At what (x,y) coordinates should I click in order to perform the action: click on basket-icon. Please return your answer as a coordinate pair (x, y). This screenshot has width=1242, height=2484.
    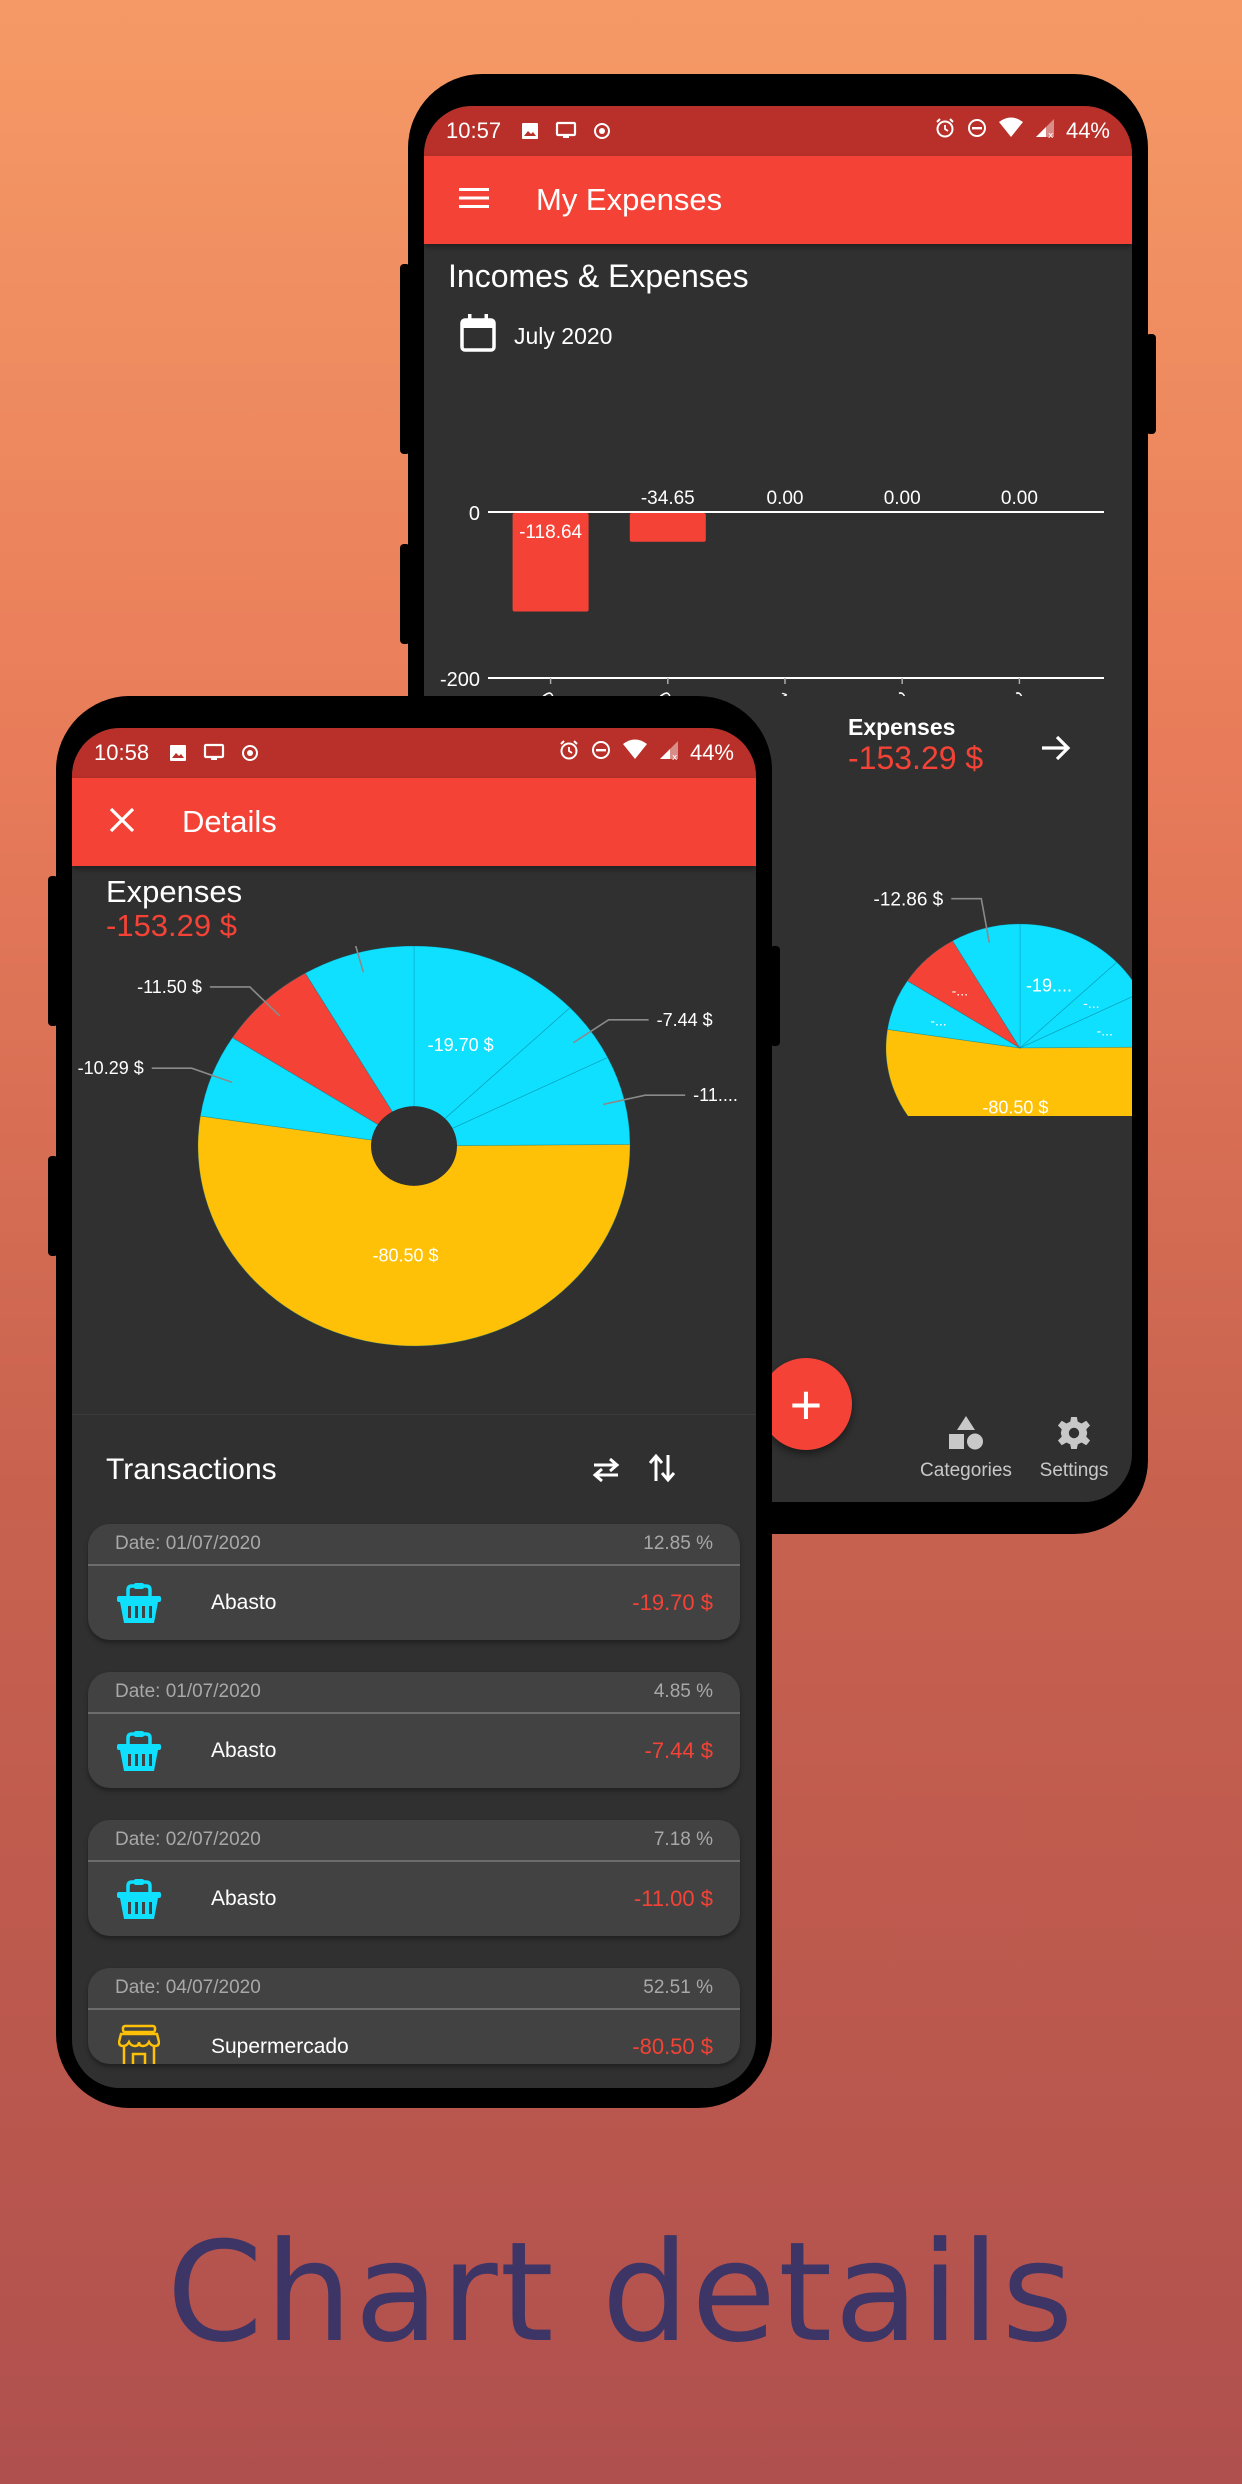
    Looking at the image, I should click on (139, 1751).